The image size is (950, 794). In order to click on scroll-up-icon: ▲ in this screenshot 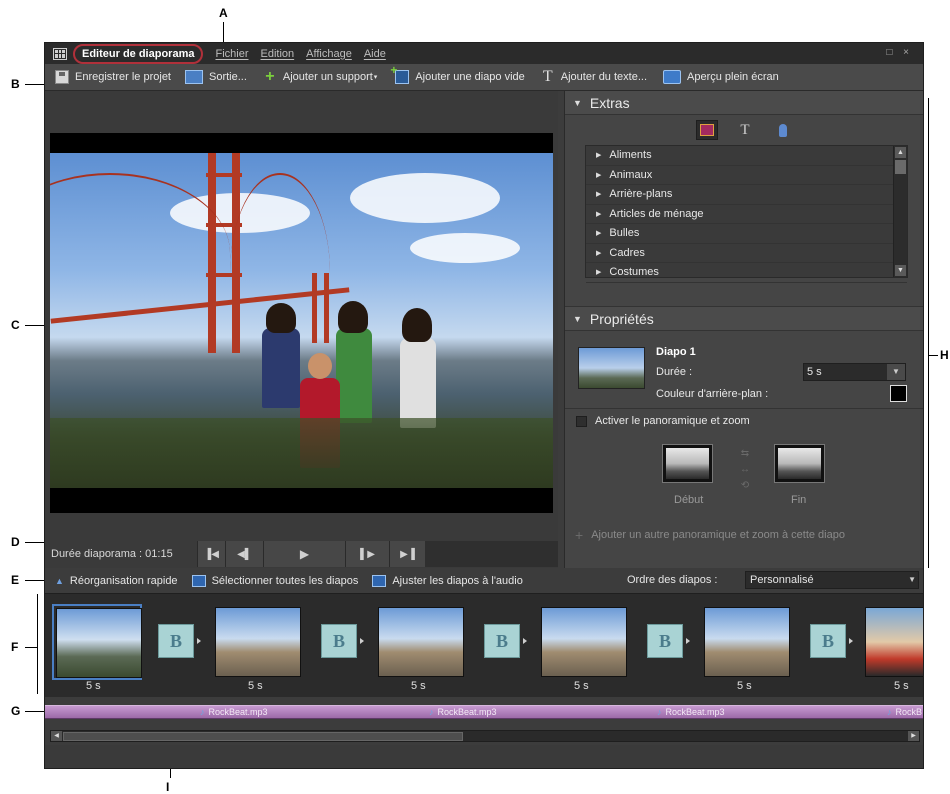, I will do `click(900, 152)`.